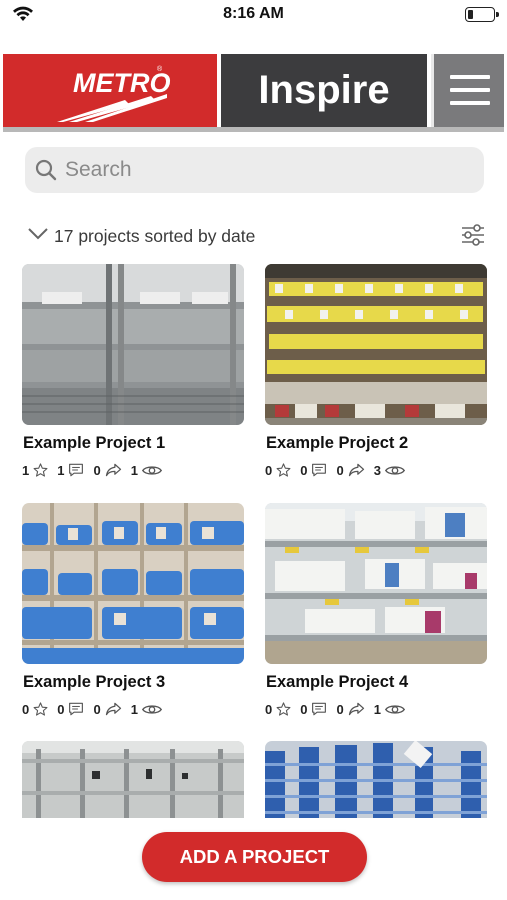  I want to click on sort-row: 17 projects sorted by date, so click(255, 236).